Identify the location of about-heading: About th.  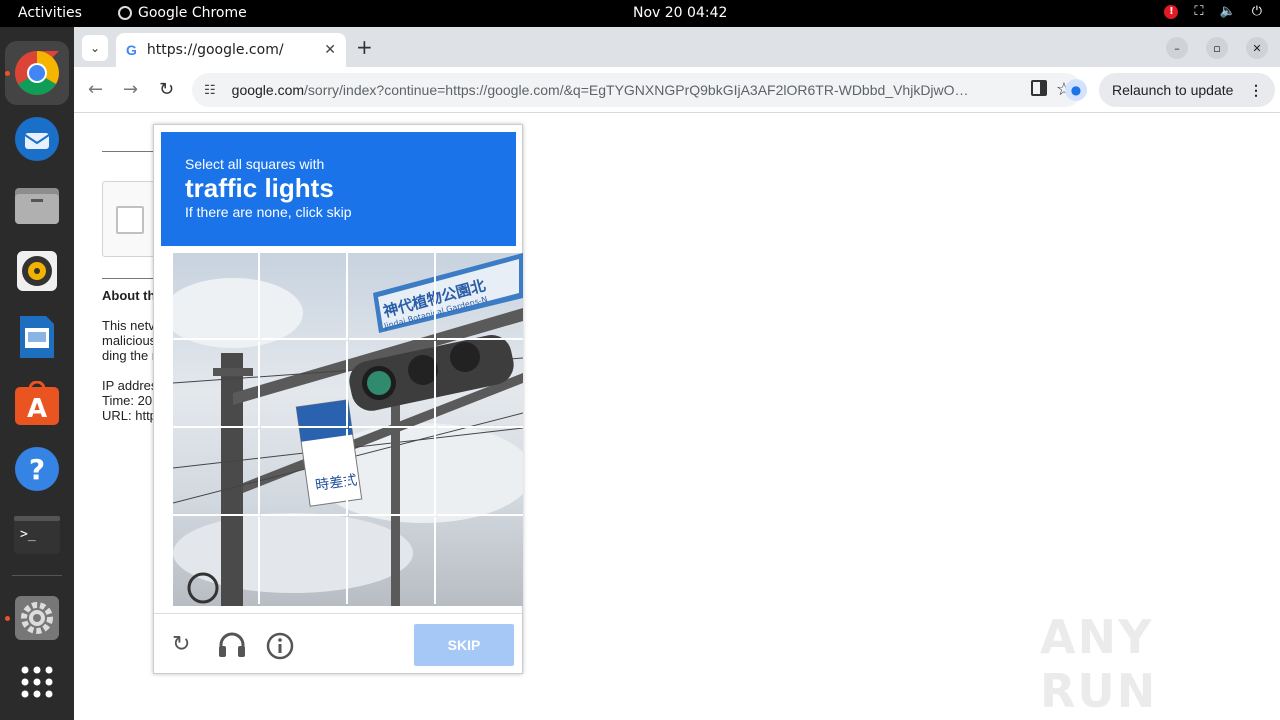
(129, 295).